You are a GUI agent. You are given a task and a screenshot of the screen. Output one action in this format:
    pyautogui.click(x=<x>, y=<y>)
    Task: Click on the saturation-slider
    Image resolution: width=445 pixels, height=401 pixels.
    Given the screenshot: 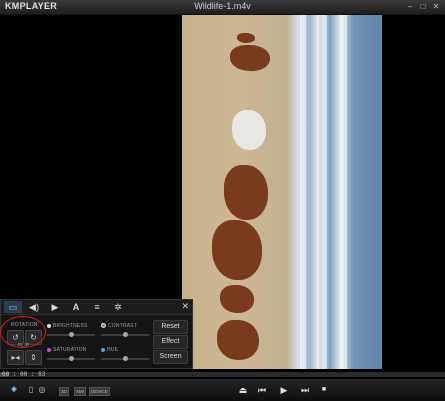 What is the action you would take?
    pyautogui.click(x=71, y=358)
    